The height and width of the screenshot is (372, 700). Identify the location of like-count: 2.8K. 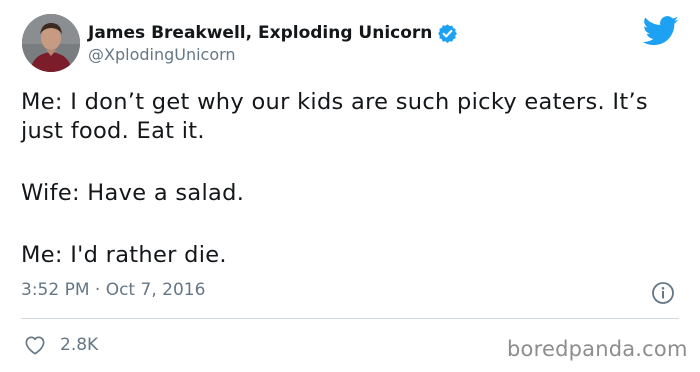
(79, 345).